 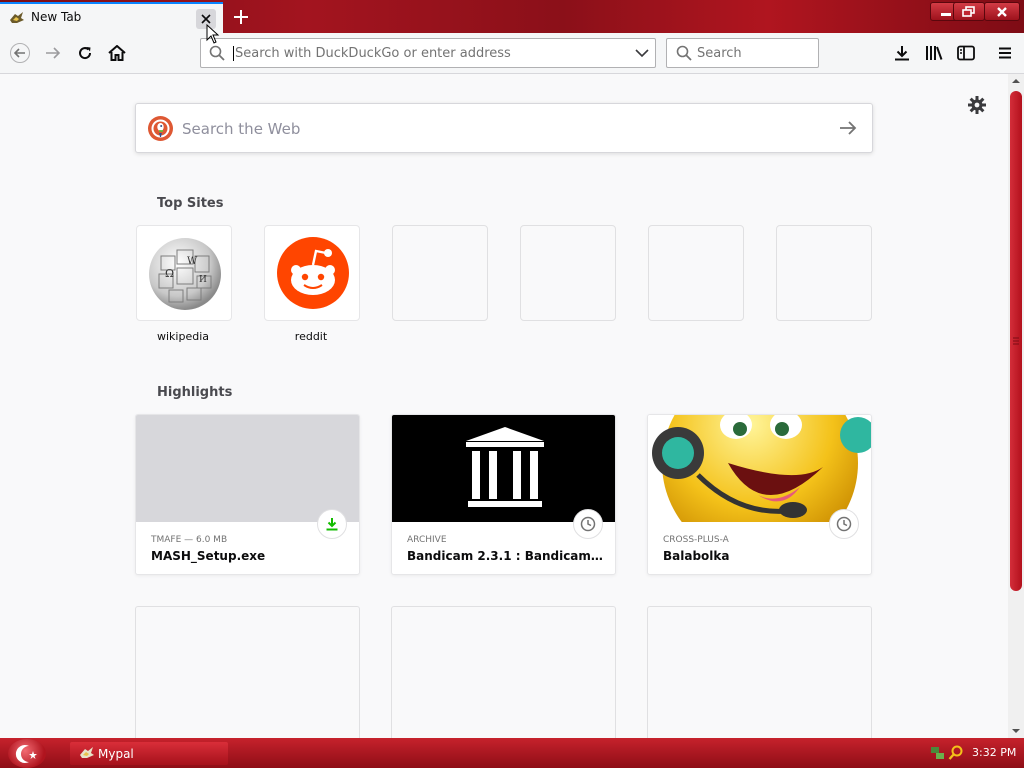 I want to click on back-button, so click(x=20, y=53).